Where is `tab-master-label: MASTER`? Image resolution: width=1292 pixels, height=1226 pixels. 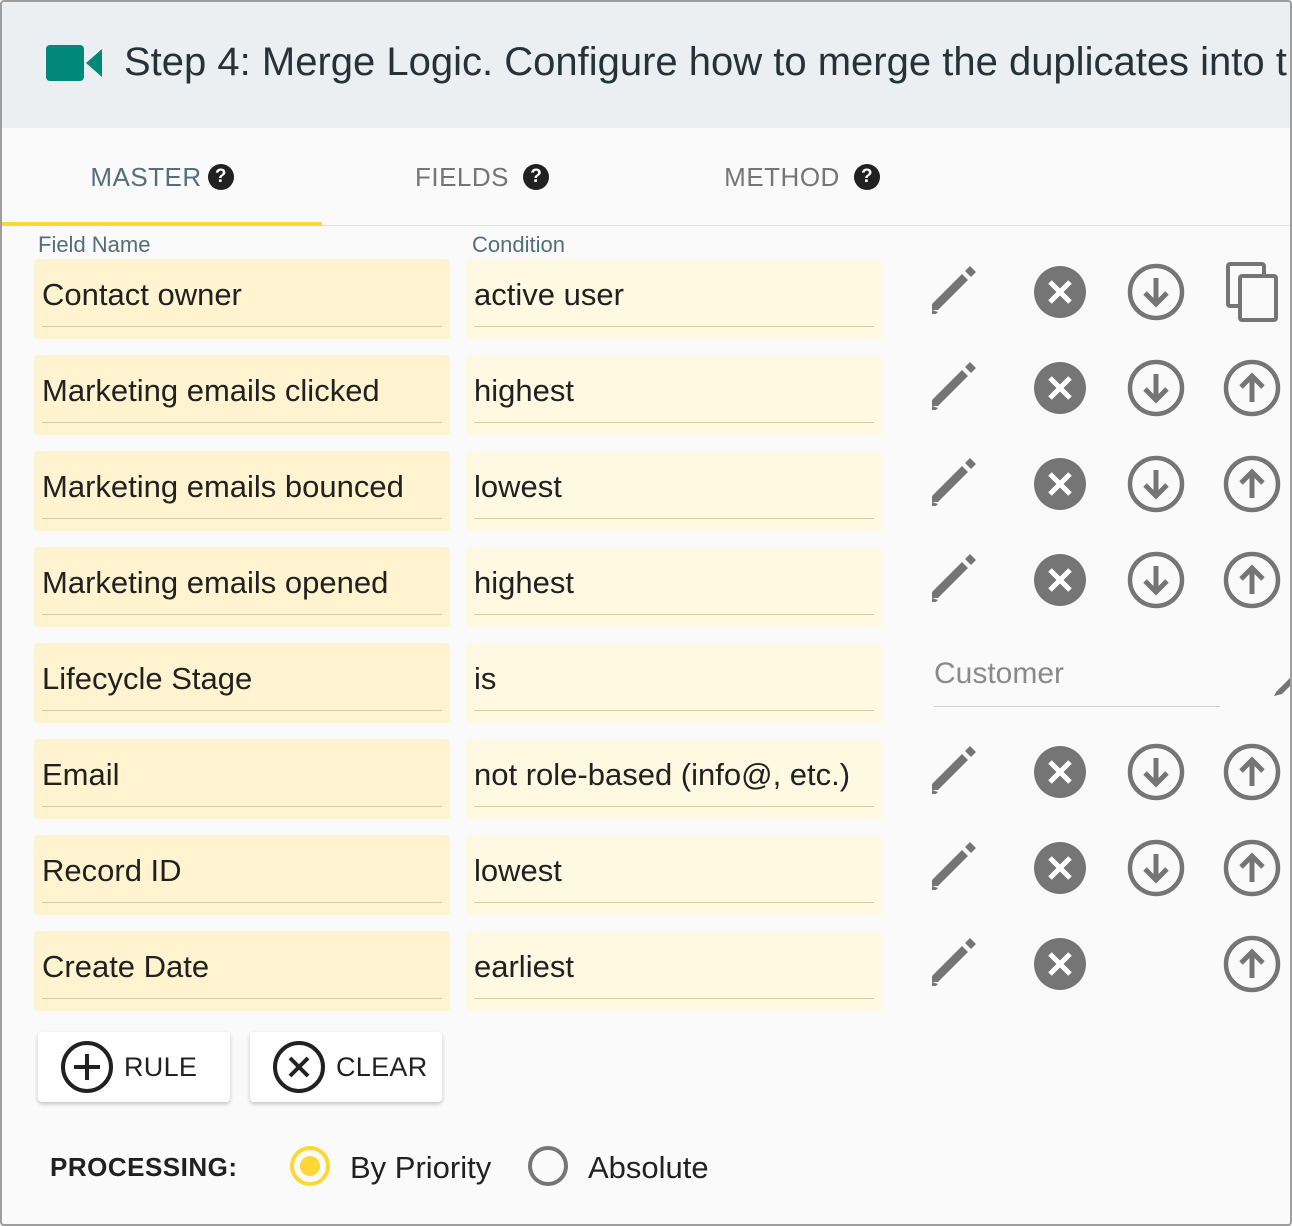 tab-master-label: MASTER is located at coordinates (146, 176).